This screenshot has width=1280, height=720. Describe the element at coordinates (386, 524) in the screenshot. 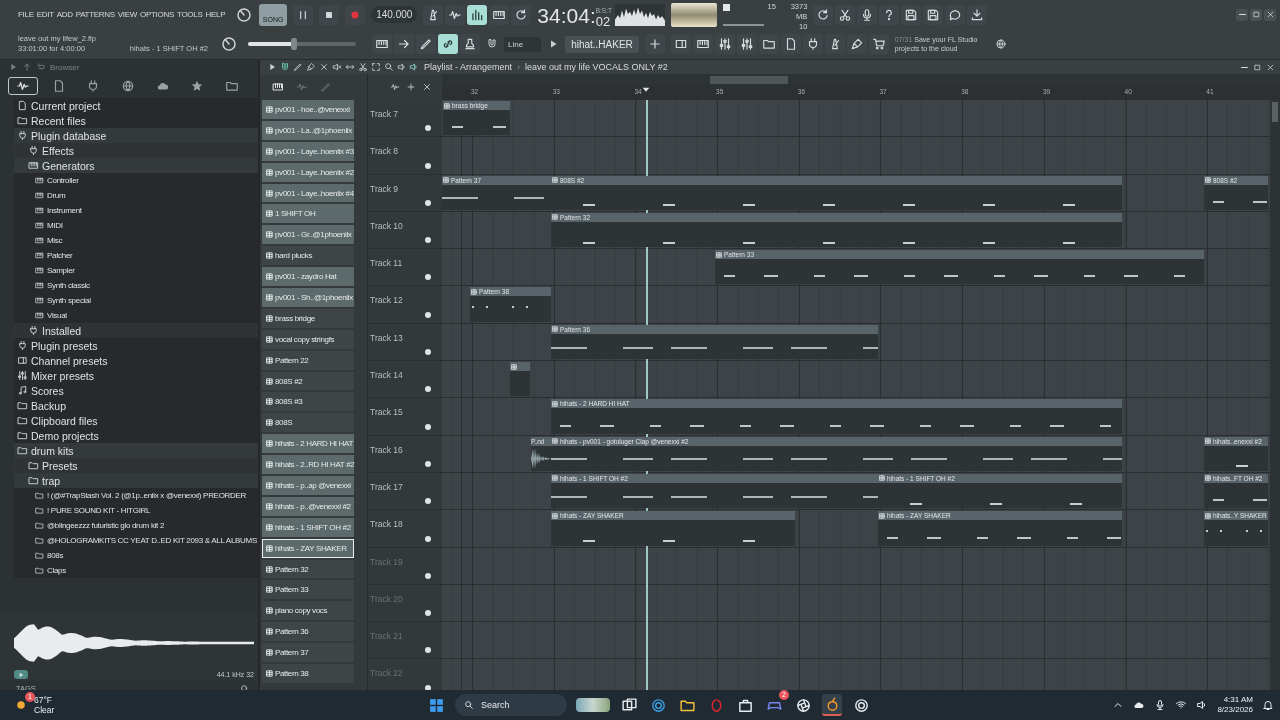

I see `track-name: Track 18` at that location.